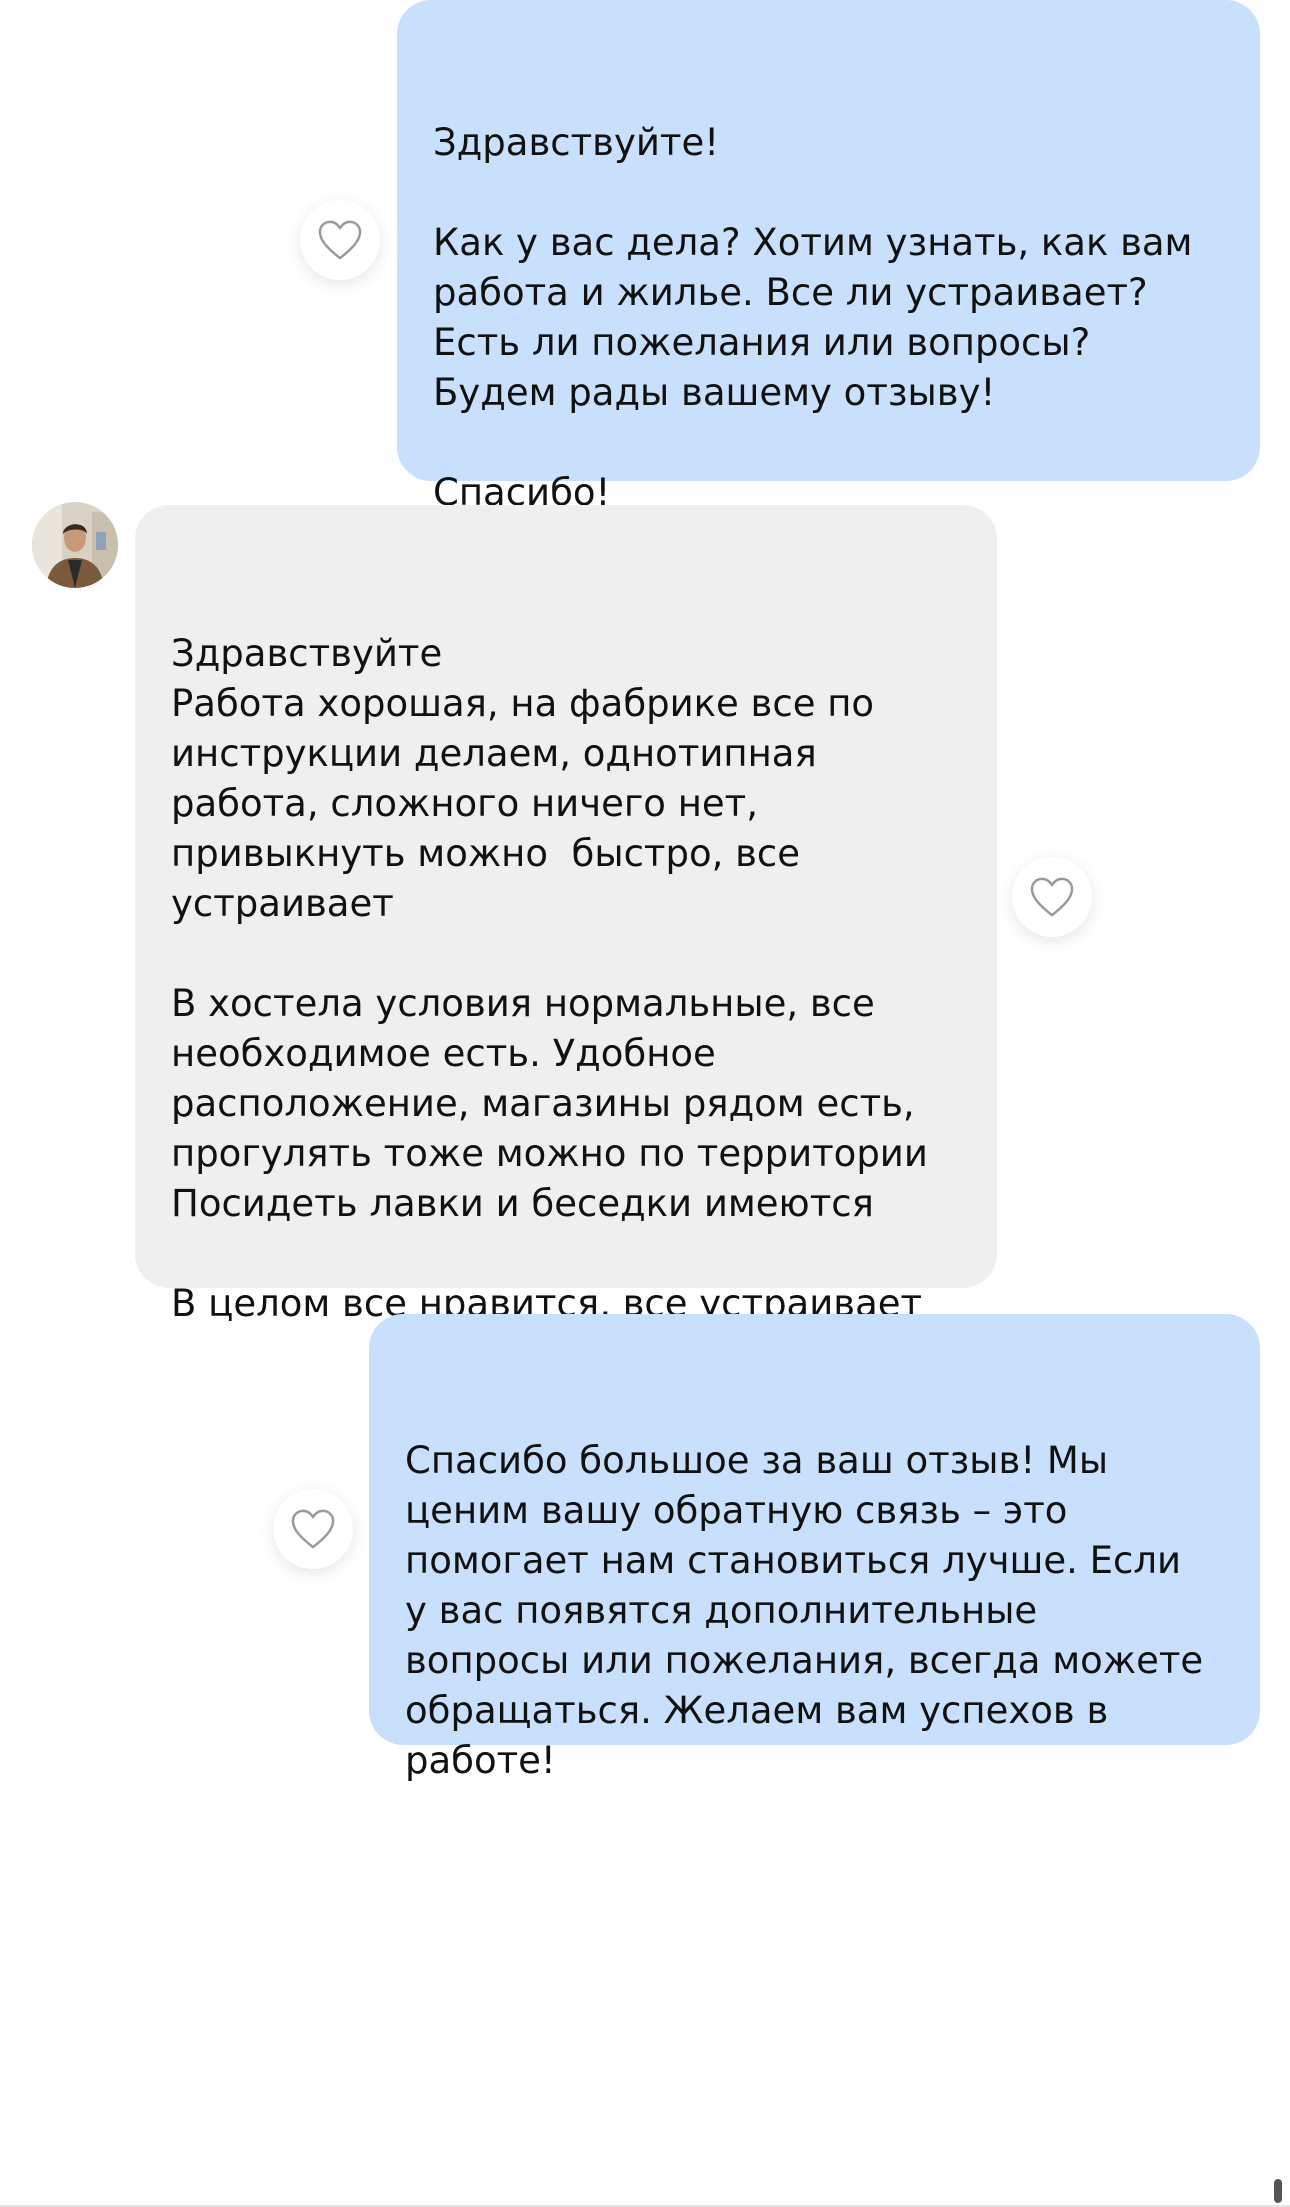  I want to click on avatar, so click(75, 545).